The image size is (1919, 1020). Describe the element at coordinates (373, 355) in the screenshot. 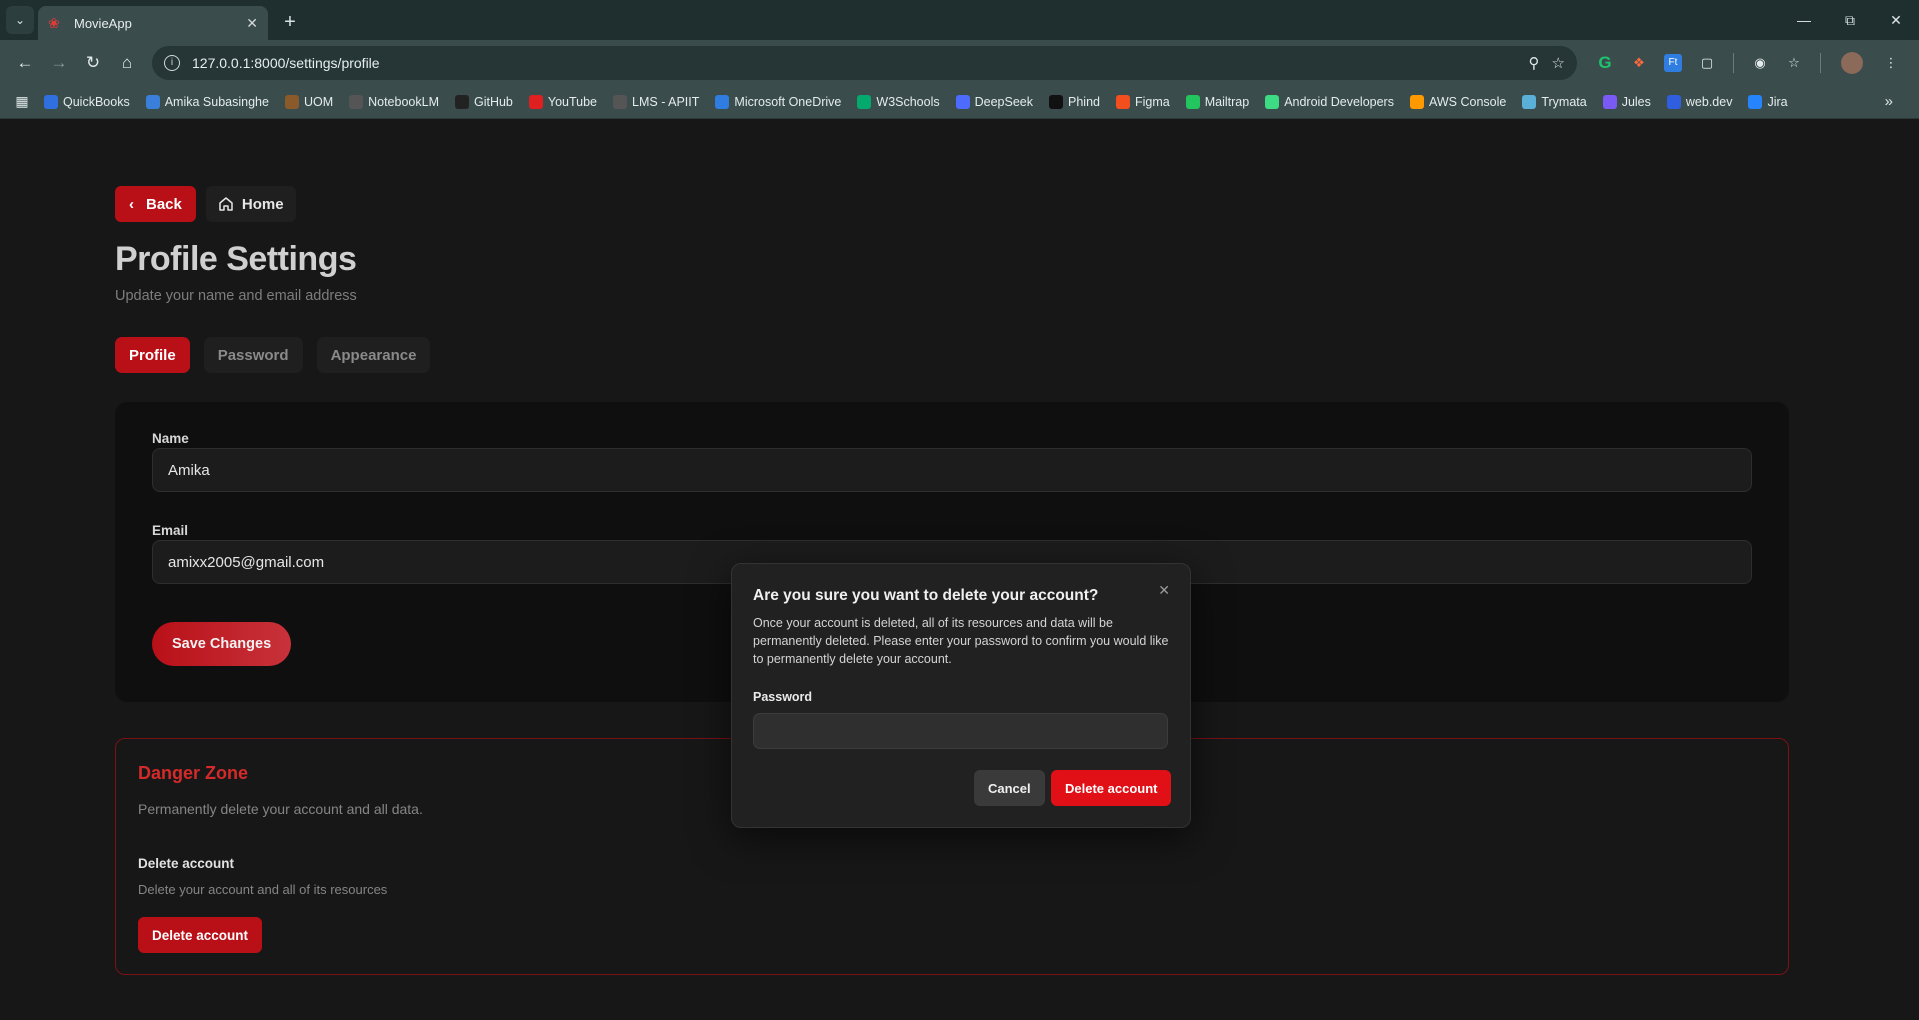

I see `tab-appearance: Appearance` at that location.